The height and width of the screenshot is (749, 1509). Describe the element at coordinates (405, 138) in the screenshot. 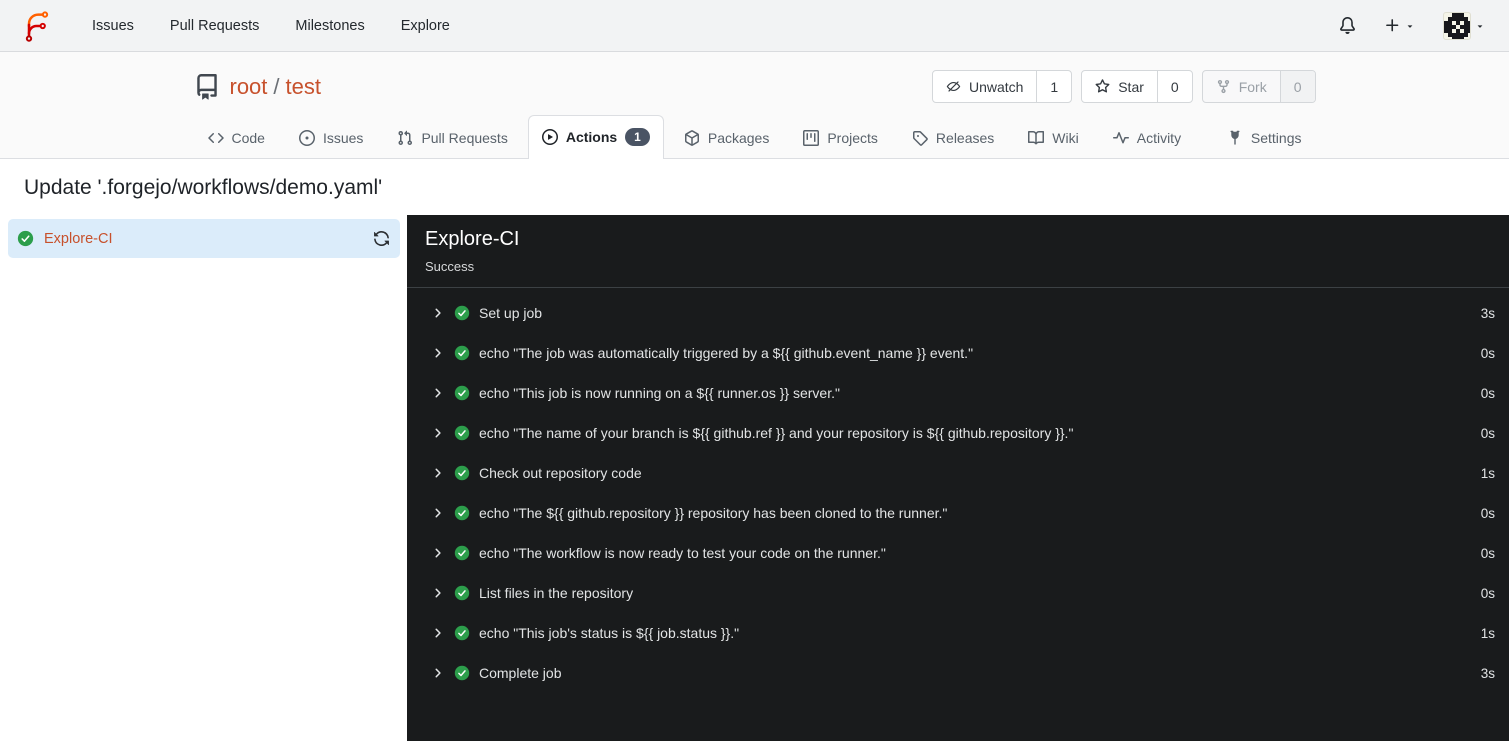

I see `git-pull-request-icon` at that location.